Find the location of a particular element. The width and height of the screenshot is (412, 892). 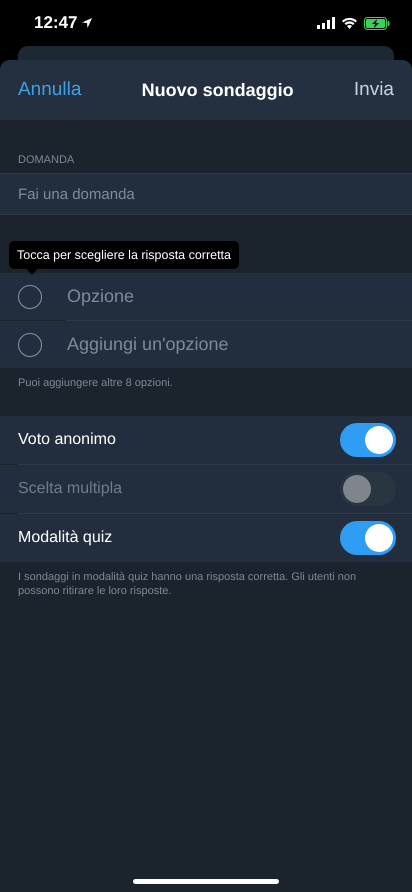

section-label: DOMANDA is located at coordinates (46, 160).